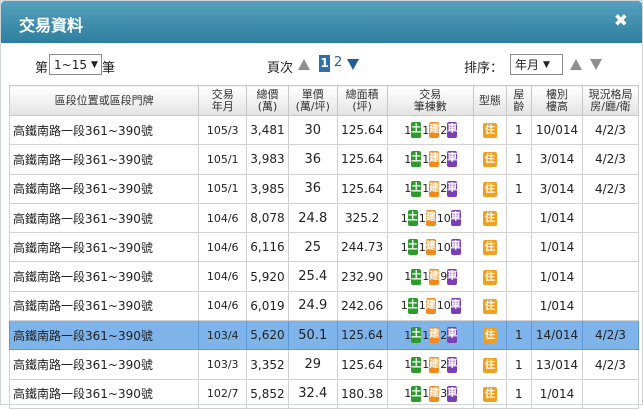 This screenshot has height=409, width=643. I want to click on cell-total-price: 6,019, so click(267, 306).